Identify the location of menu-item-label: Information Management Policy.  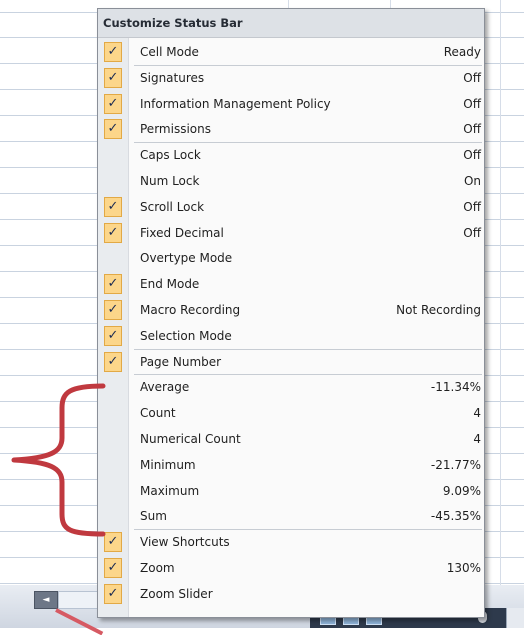
(235, 103).